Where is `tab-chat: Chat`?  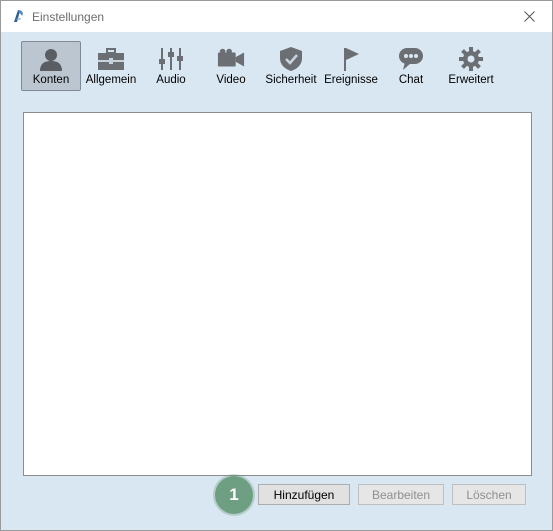
tab-chat: Chat is located at coordinates (411, 66).